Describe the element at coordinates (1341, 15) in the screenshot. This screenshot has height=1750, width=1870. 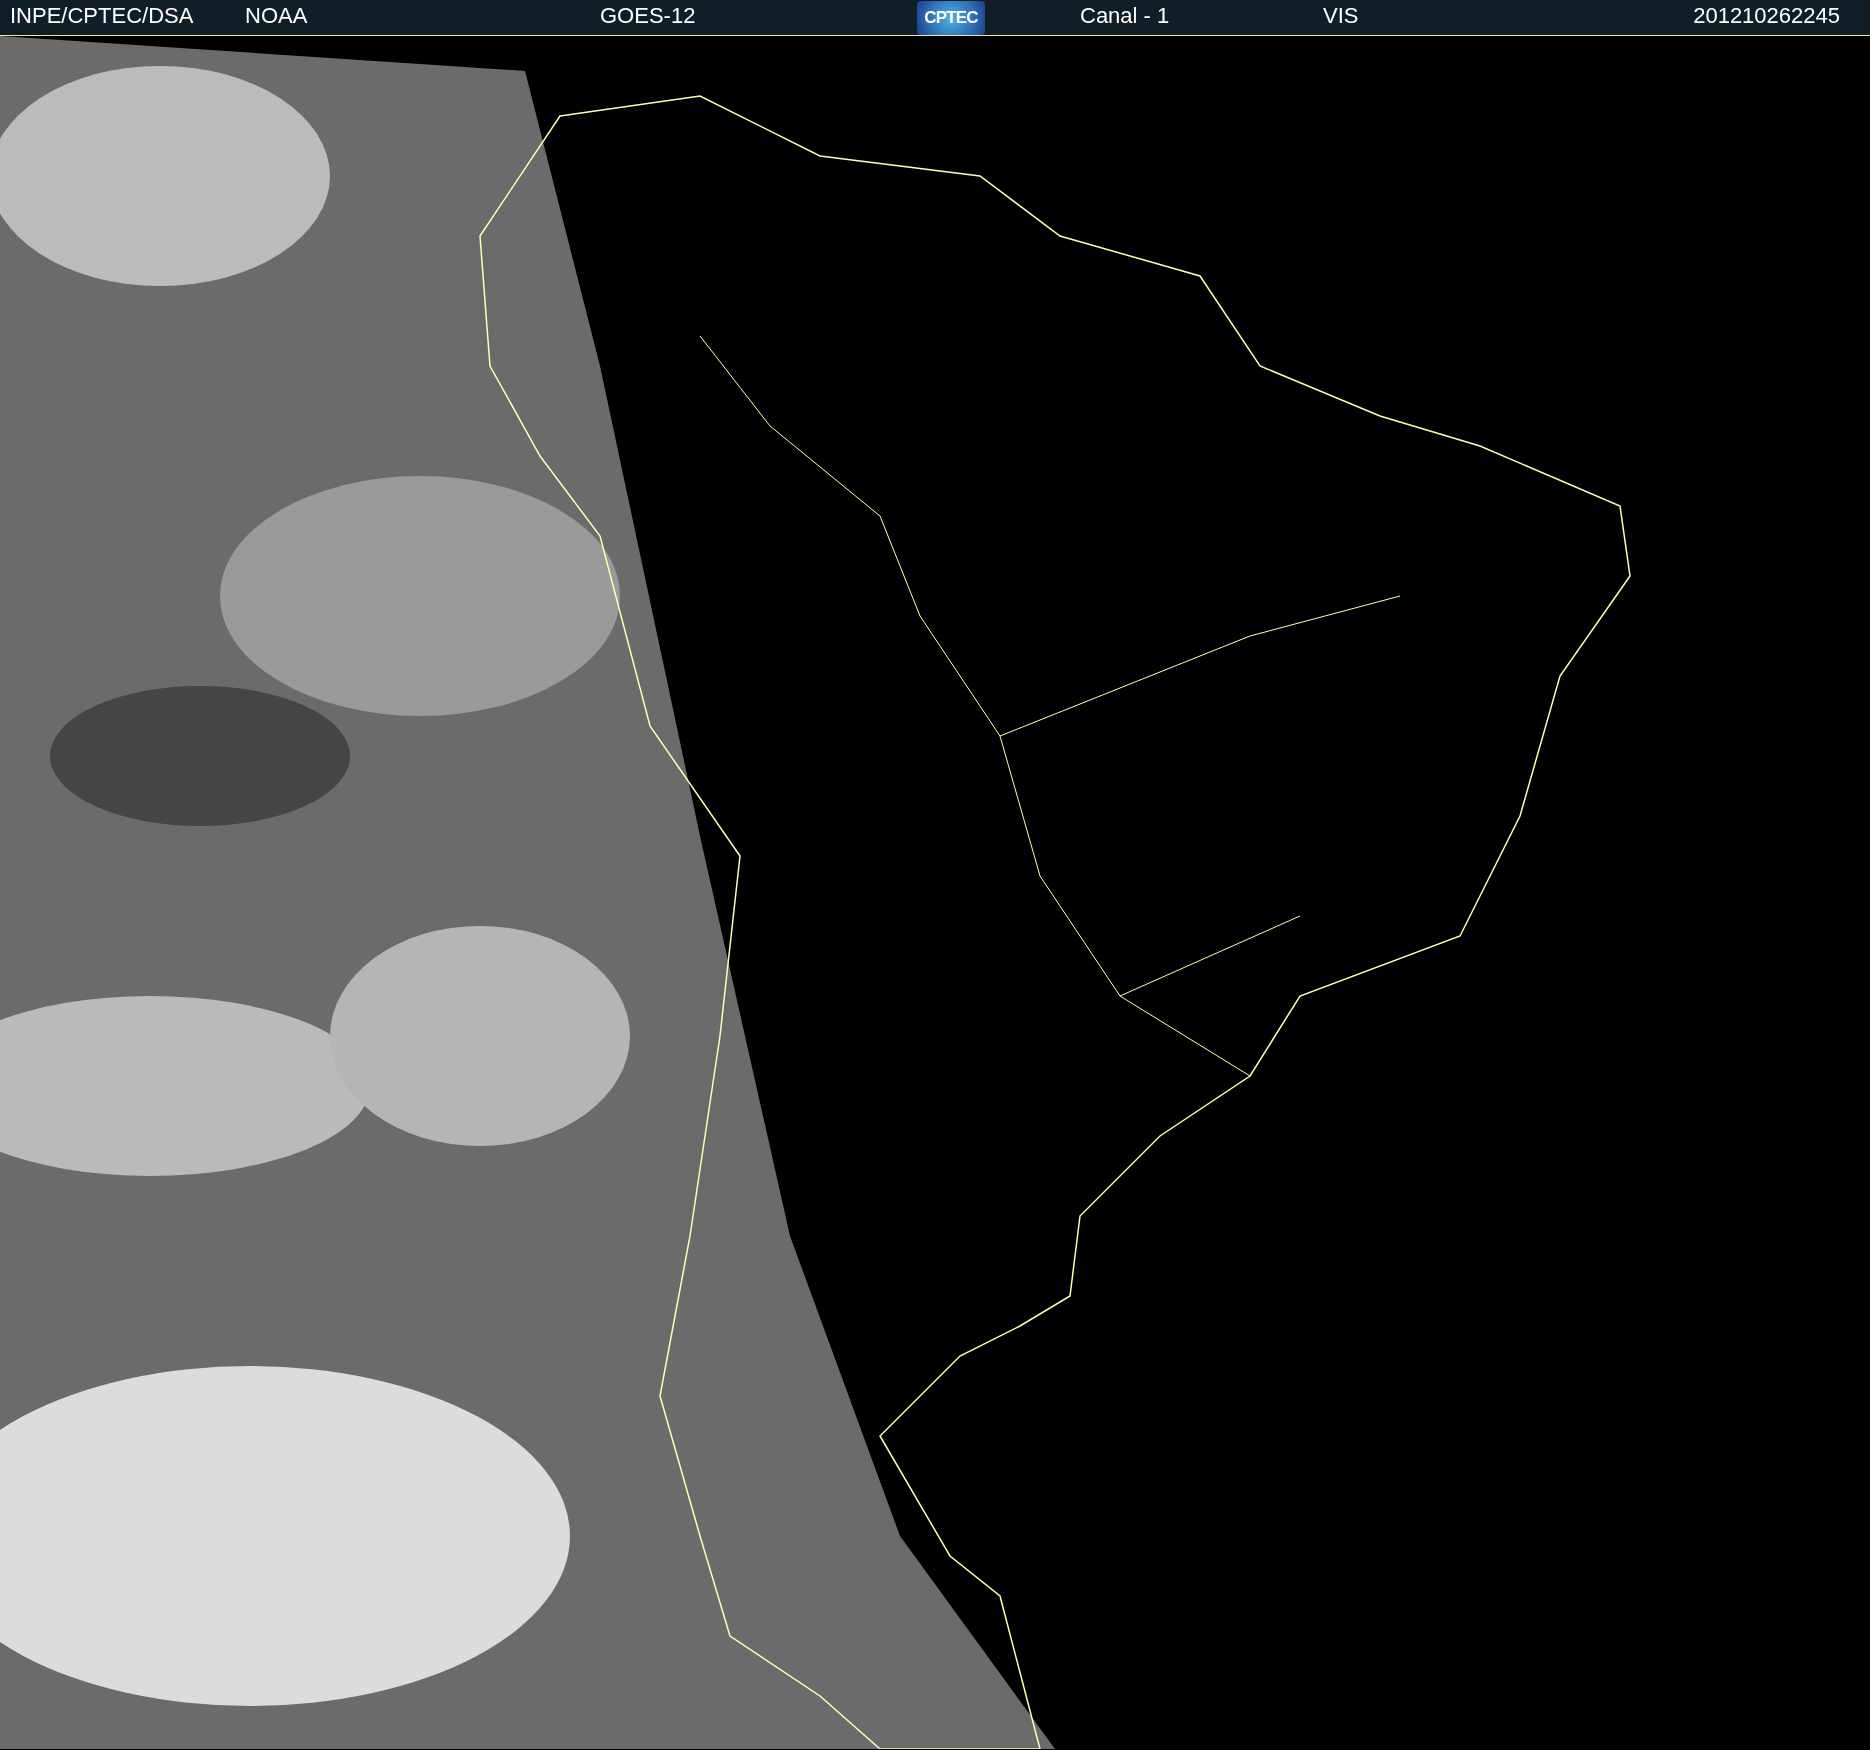
I see `header-label: VIS` at that location.